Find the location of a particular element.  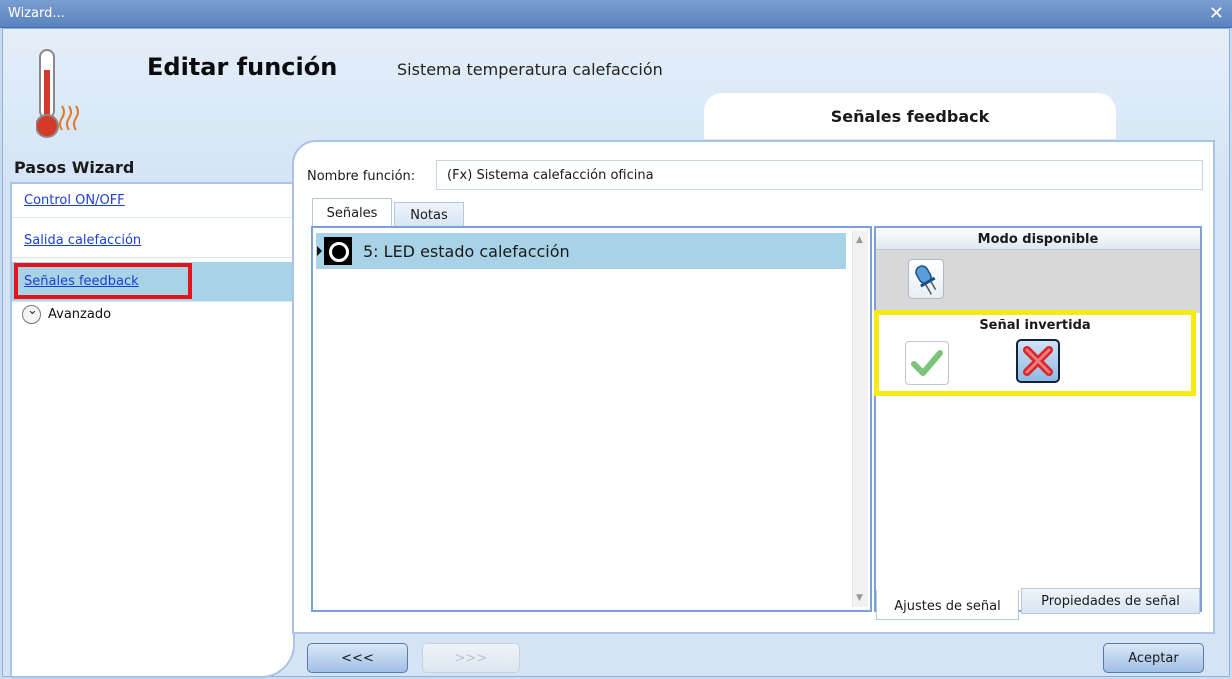

accept-button-label: Aceptar is located at coordinates (1153, 658).